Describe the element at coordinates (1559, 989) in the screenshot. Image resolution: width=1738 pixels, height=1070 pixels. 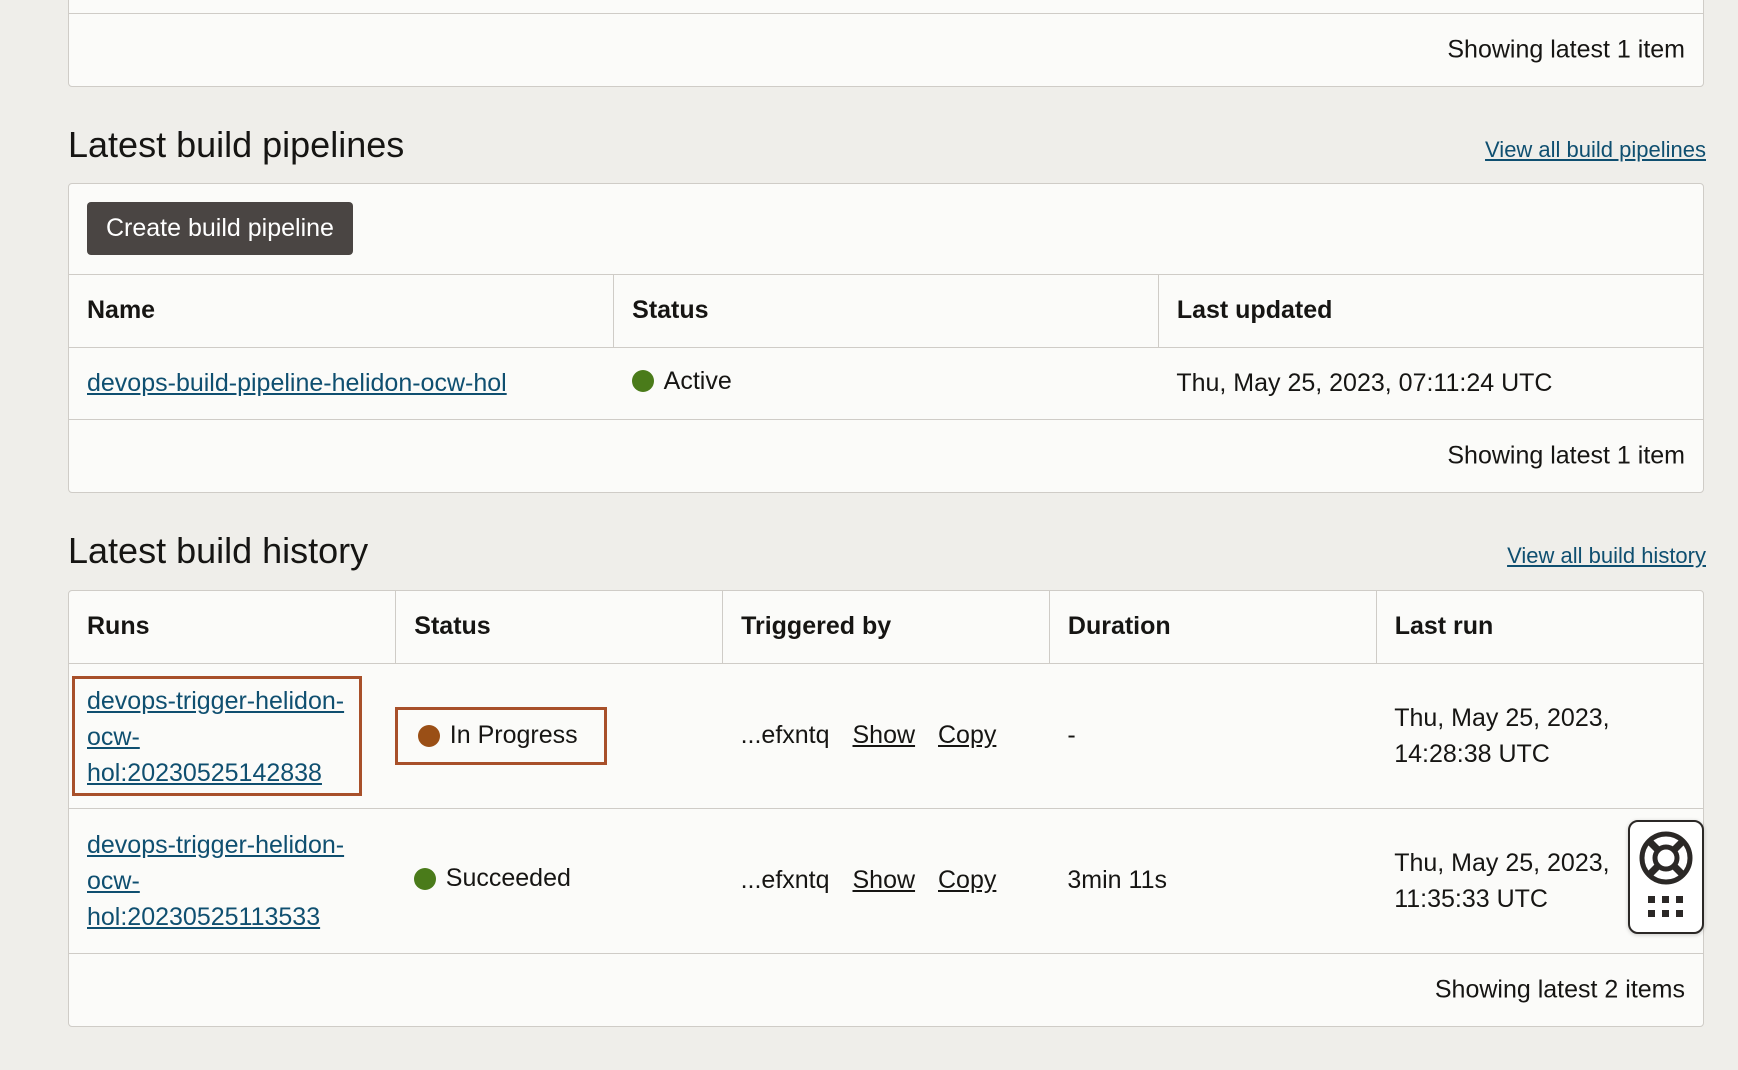
I see `build-history-count: Showing latest 2 items` at that location.